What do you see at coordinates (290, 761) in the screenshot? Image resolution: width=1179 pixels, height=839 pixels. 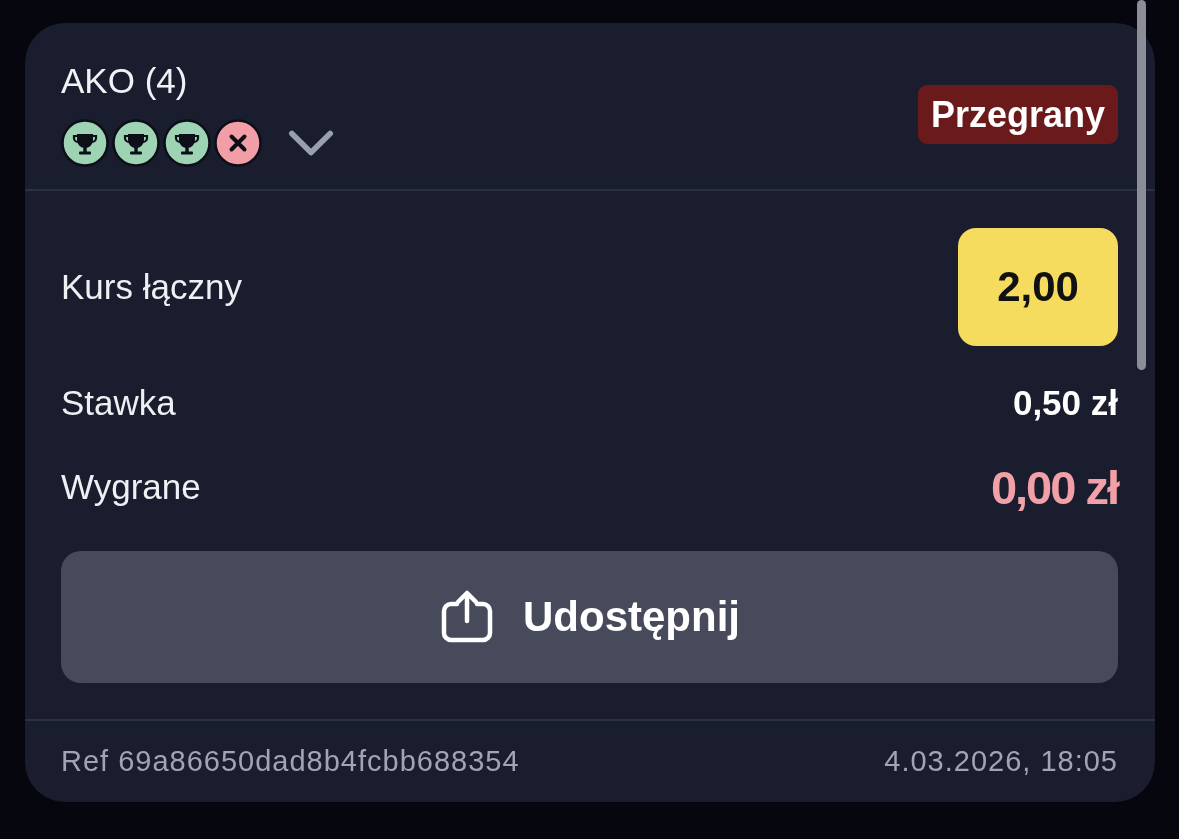 I see `reference-number: Ref 69a86650dad8b4fcbb688354` at bounding box center [290, 761].